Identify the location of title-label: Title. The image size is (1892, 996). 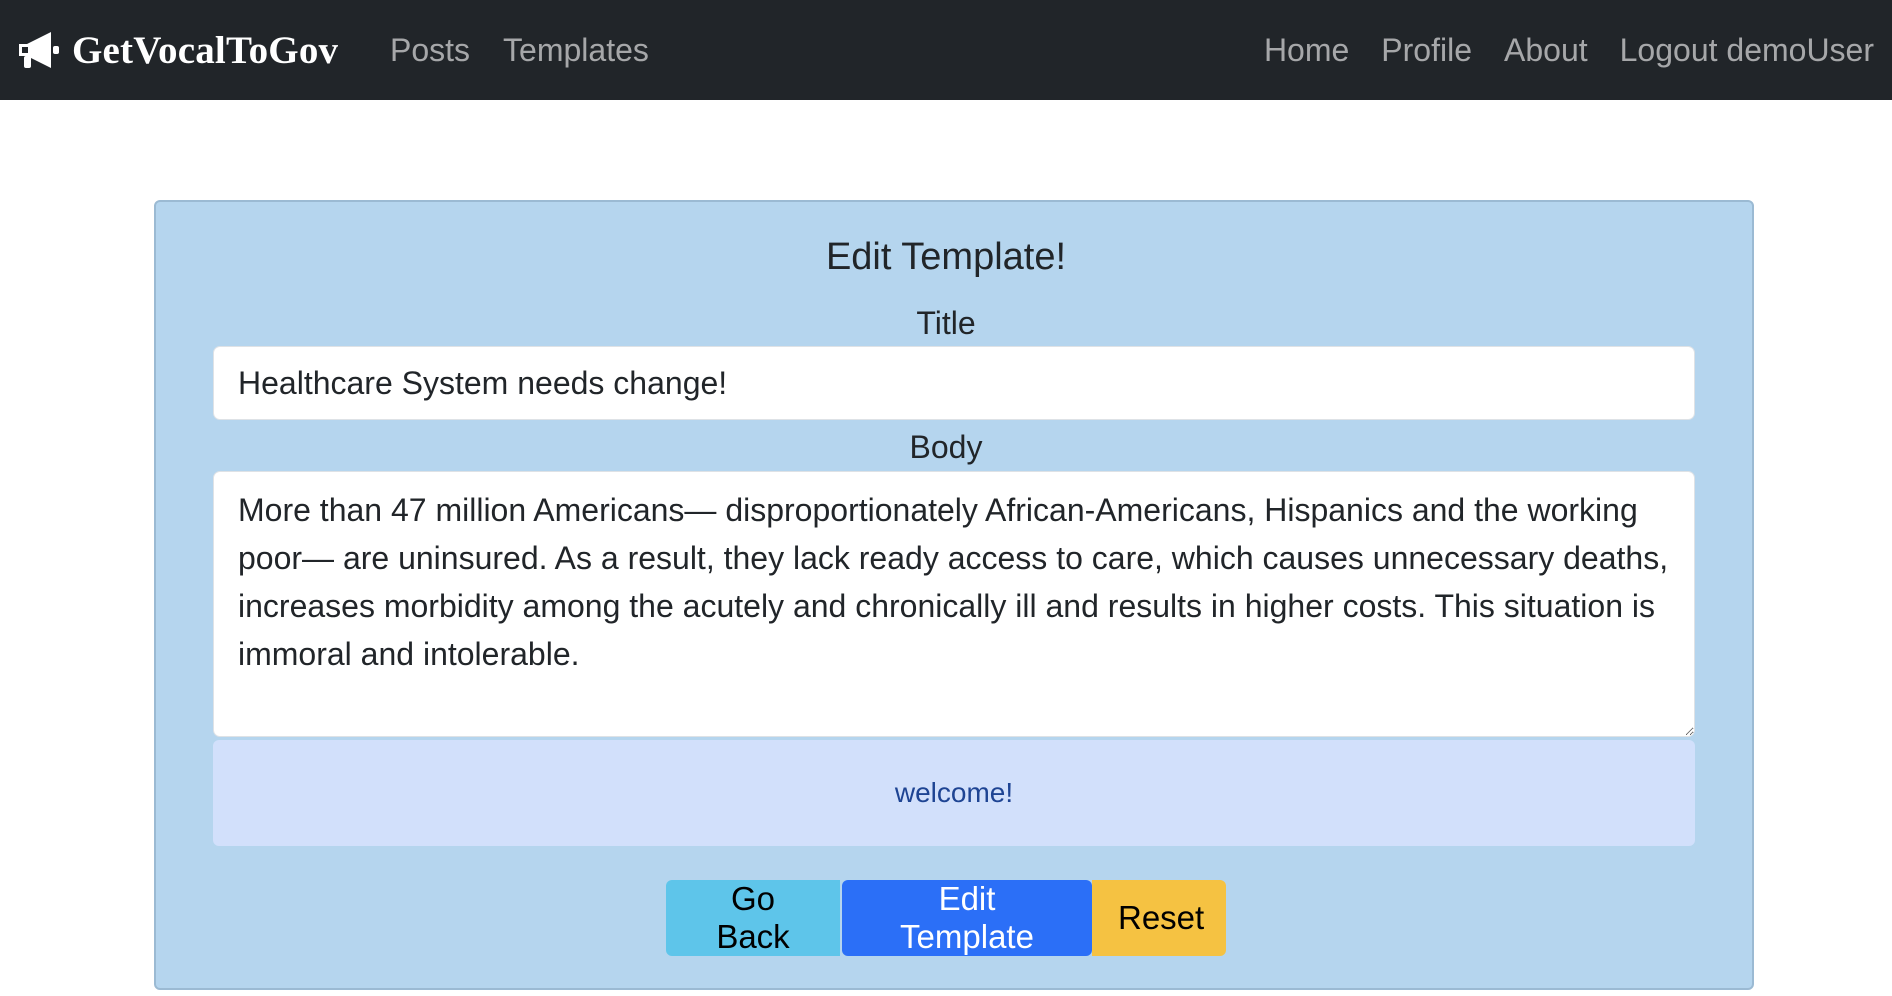
(946, 323).